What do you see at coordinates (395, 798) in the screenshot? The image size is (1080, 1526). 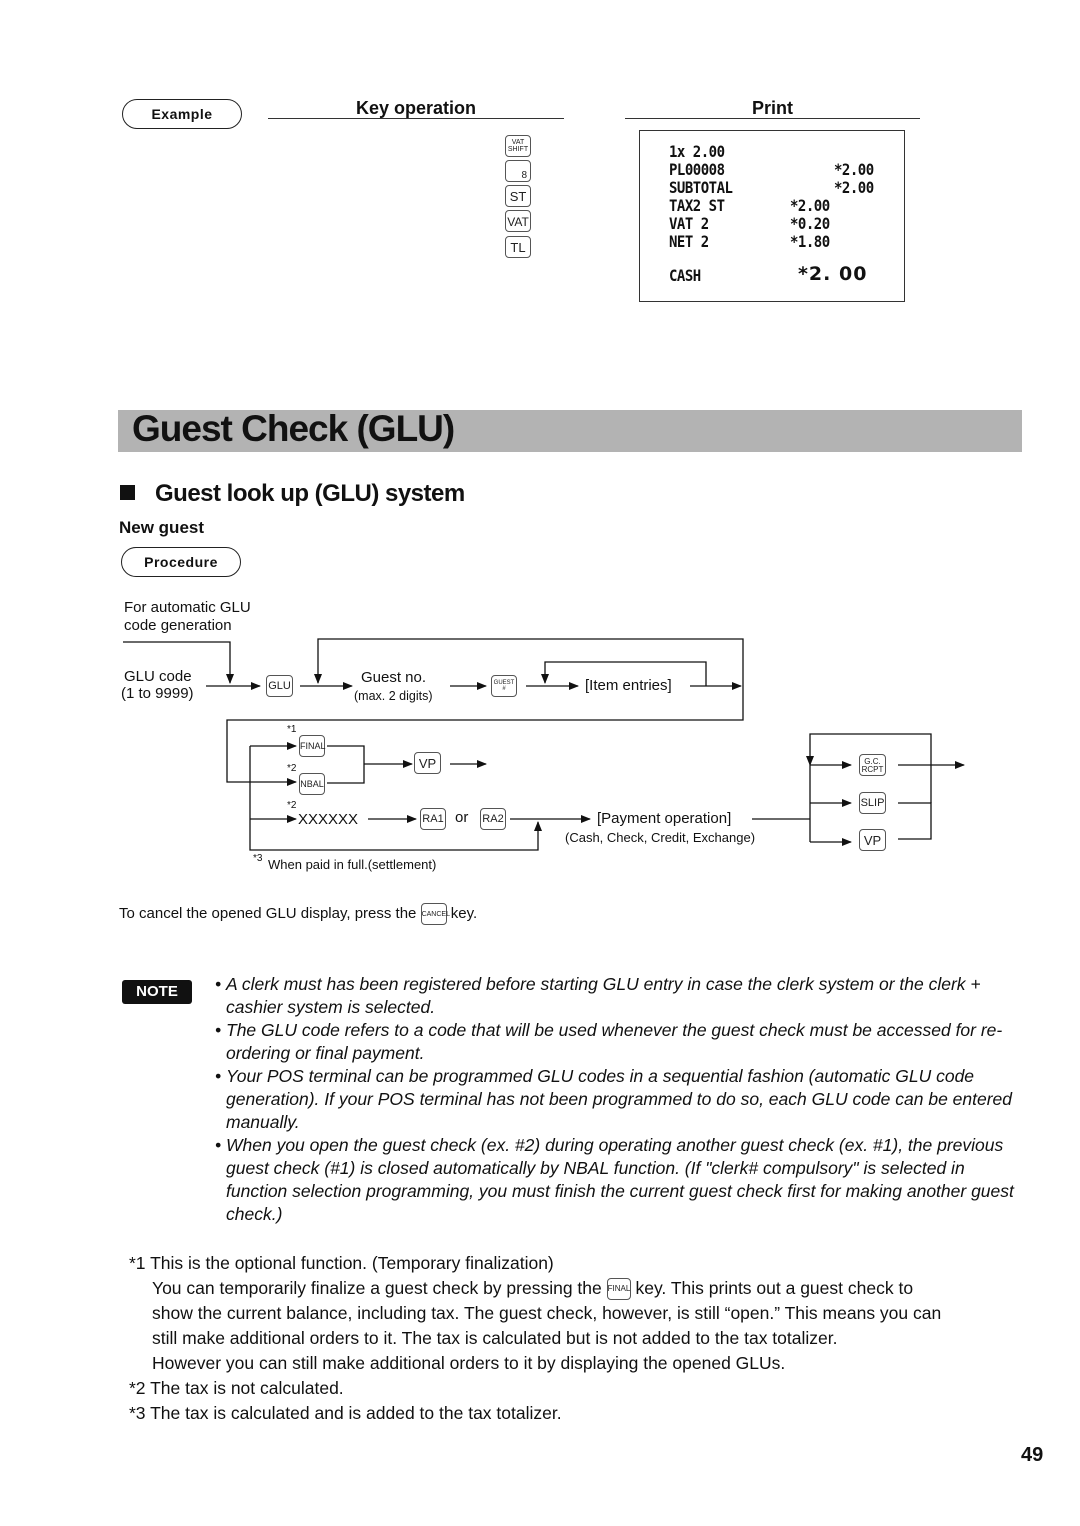 I see `settlement-branch` at bounding box center [395, 798].